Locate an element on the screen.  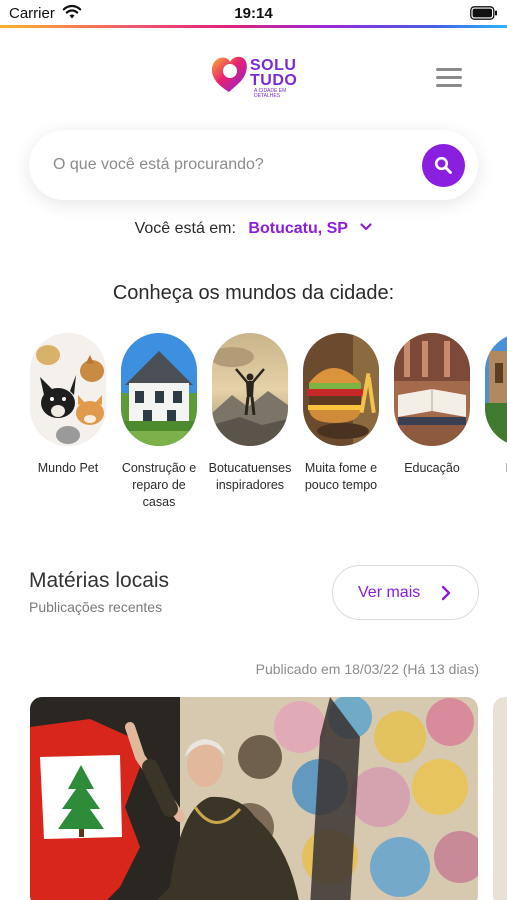
world-item-partial: No Ba is located at coordinates (494, 405).